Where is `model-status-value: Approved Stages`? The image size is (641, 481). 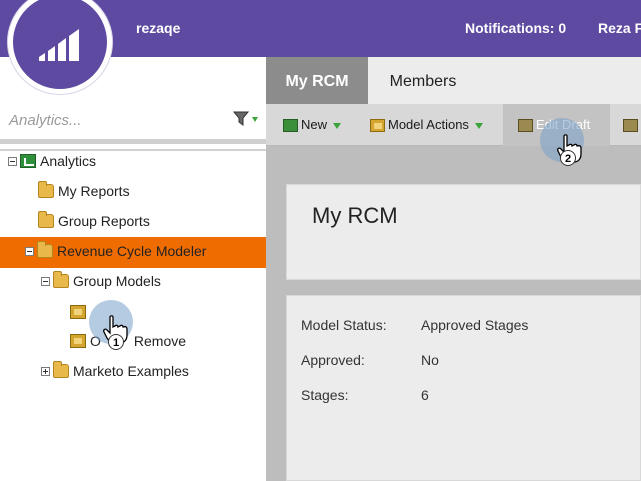 model-status-value: Approved Stages is located at coordinates (475, 325).